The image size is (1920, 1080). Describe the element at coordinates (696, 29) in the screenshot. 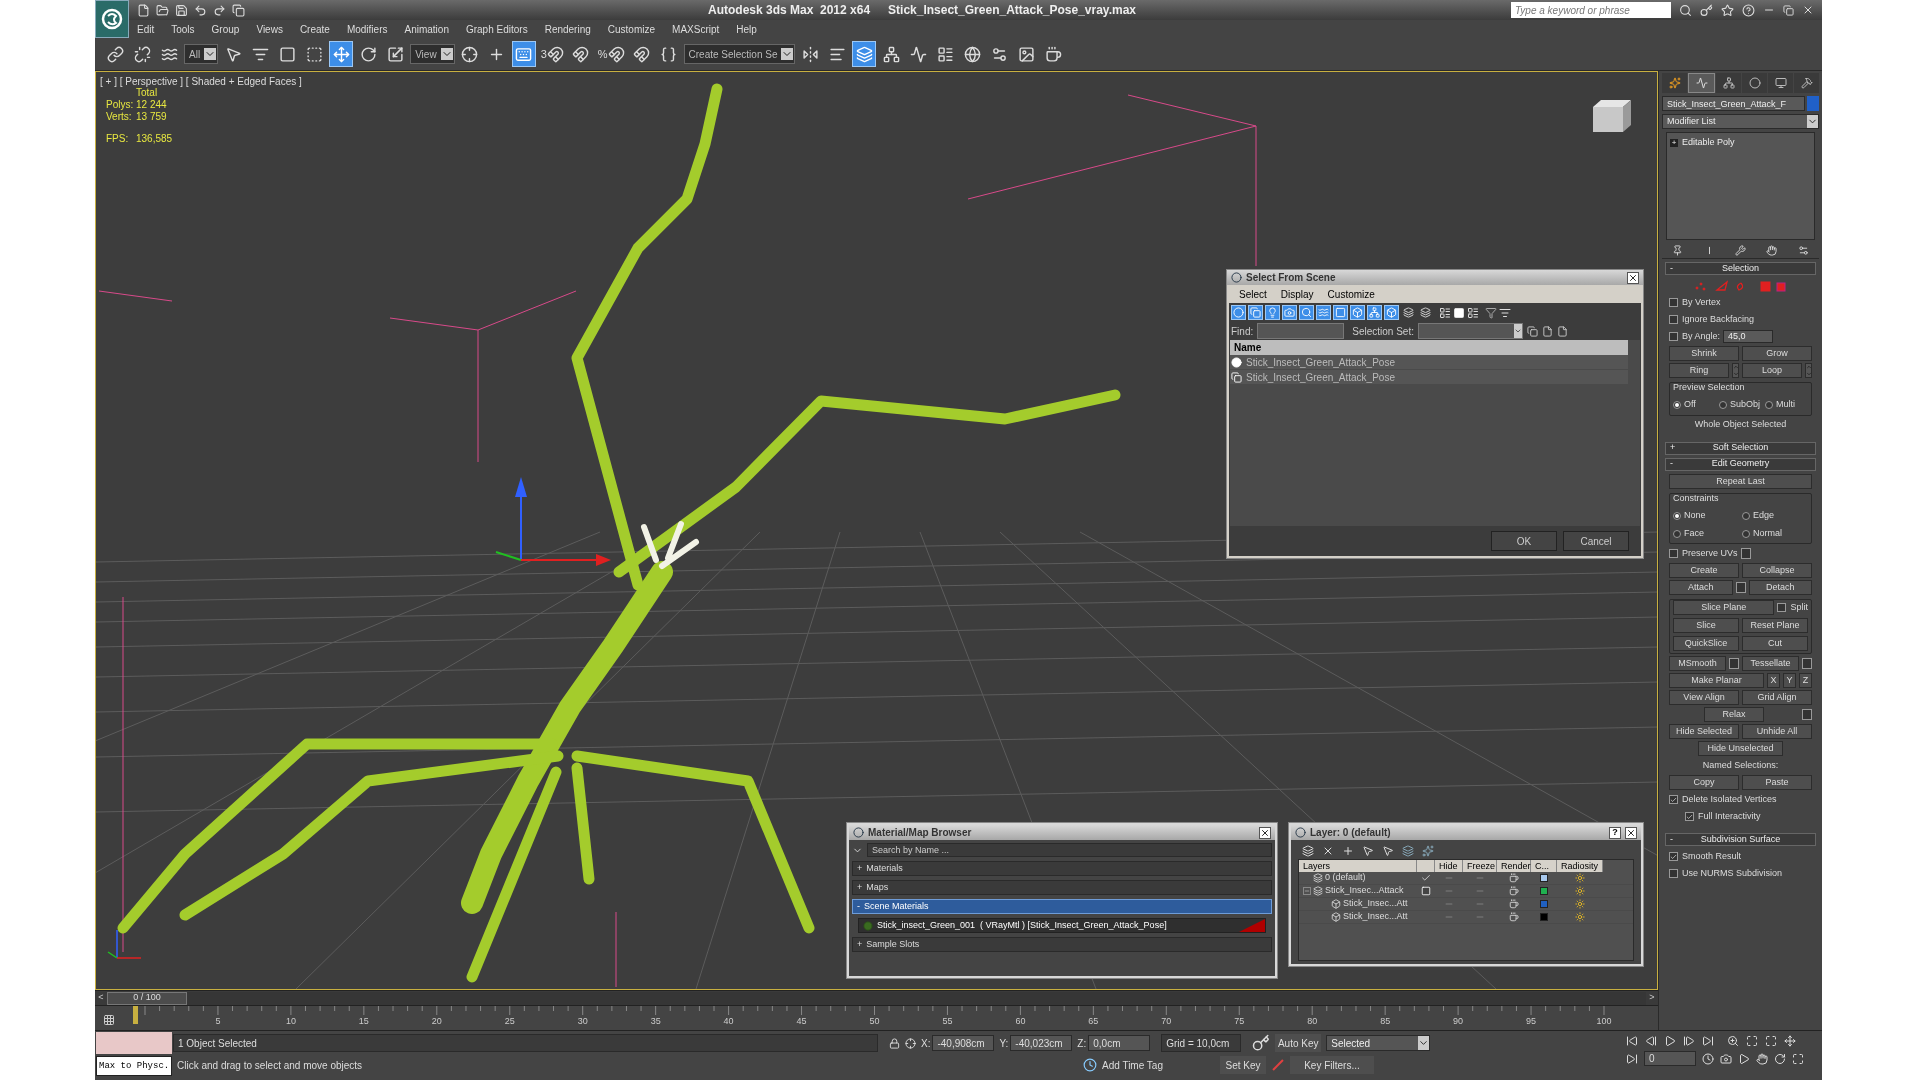

I see `menu-item: MAXScript` at that location.